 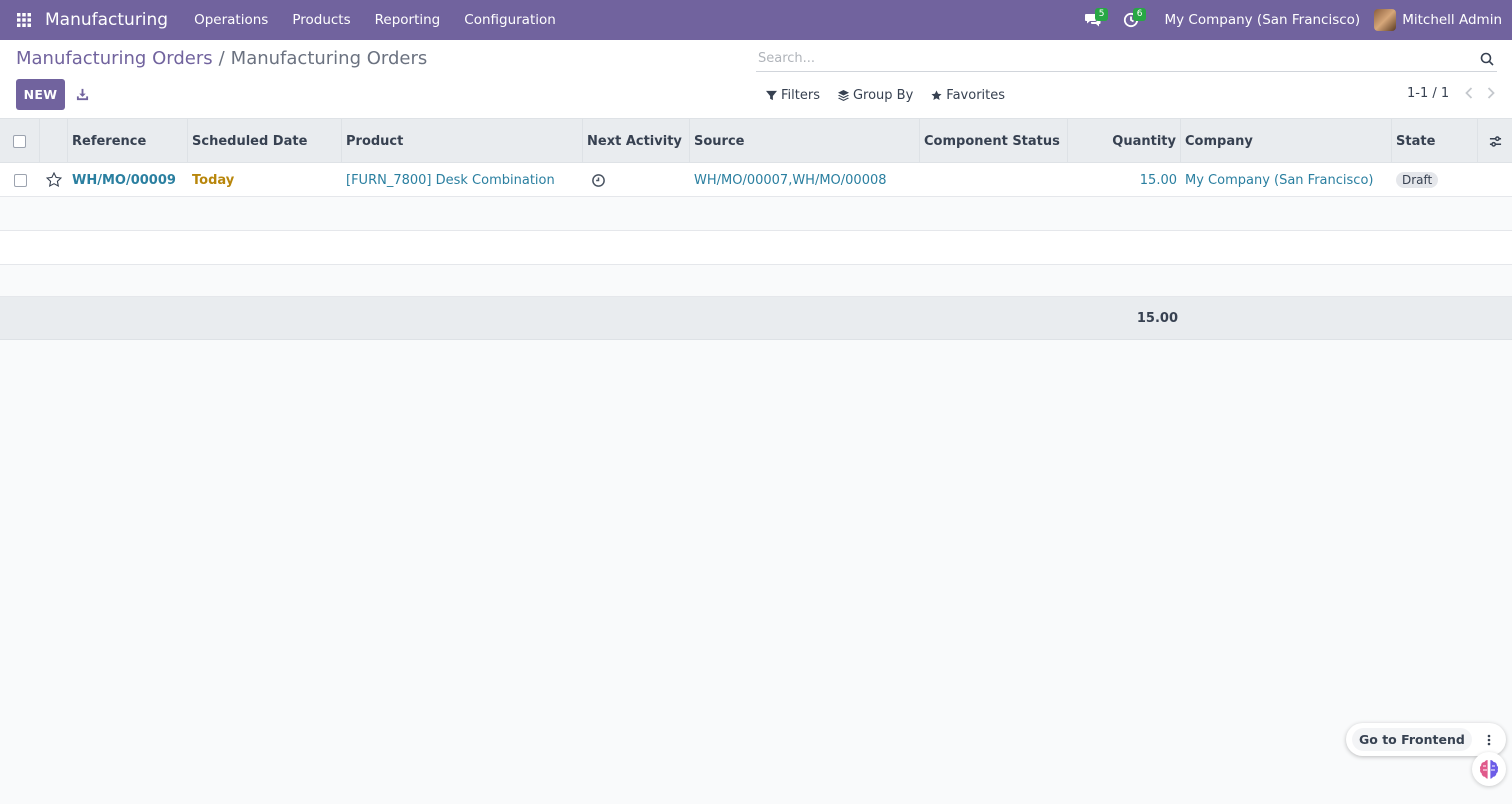 What do you see at coordinates (329, 58) in the screenshot?
I see `page-title: Manufacturing Orders` at bounding box center [329, 58].